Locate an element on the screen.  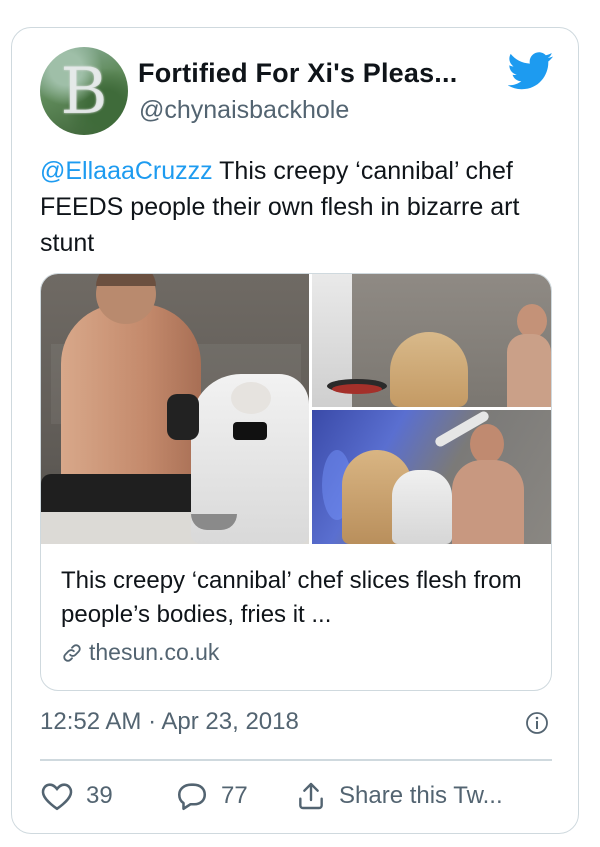
twitter-bird-icon is located at coordinates (531, 71).